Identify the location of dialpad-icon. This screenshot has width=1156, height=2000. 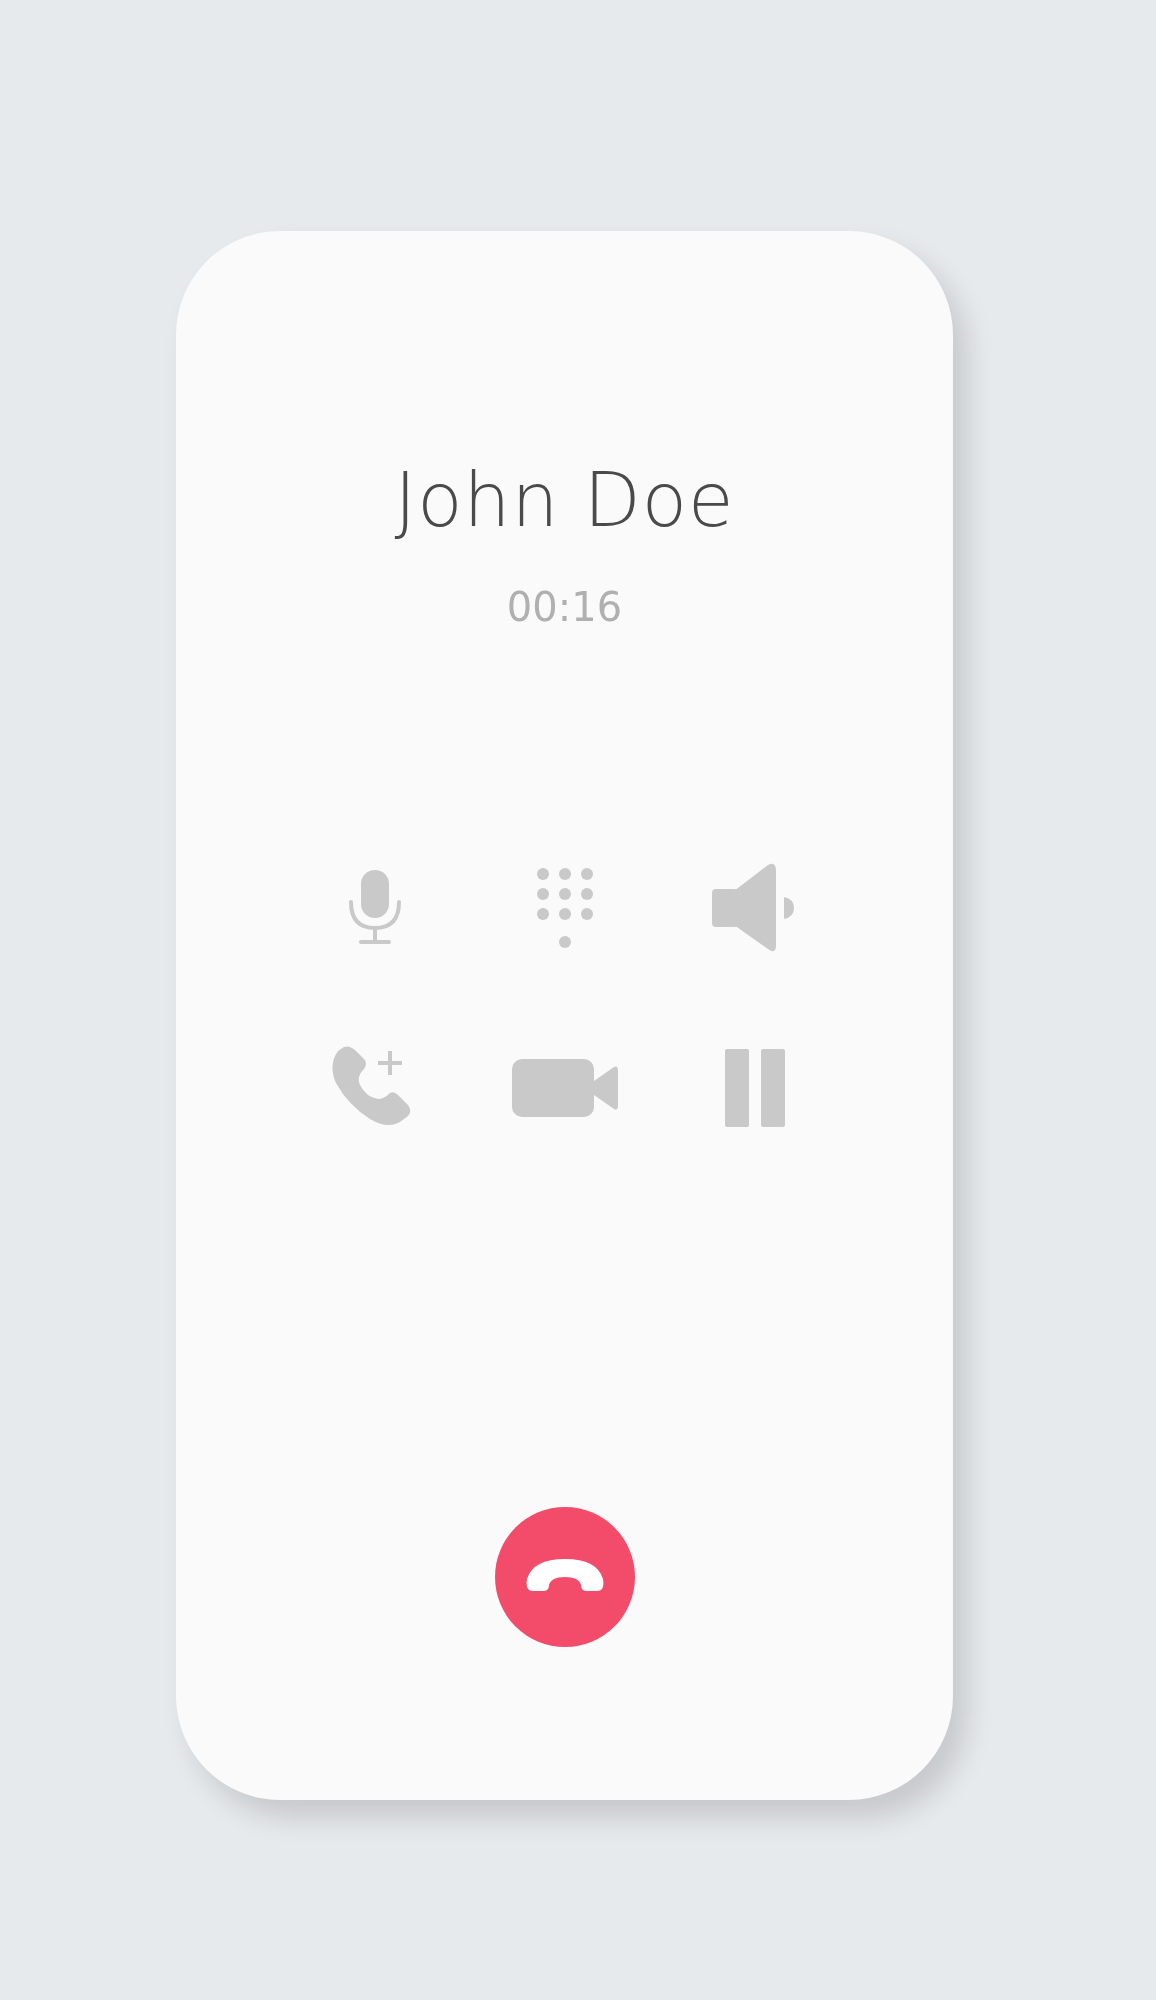
(564, 908).